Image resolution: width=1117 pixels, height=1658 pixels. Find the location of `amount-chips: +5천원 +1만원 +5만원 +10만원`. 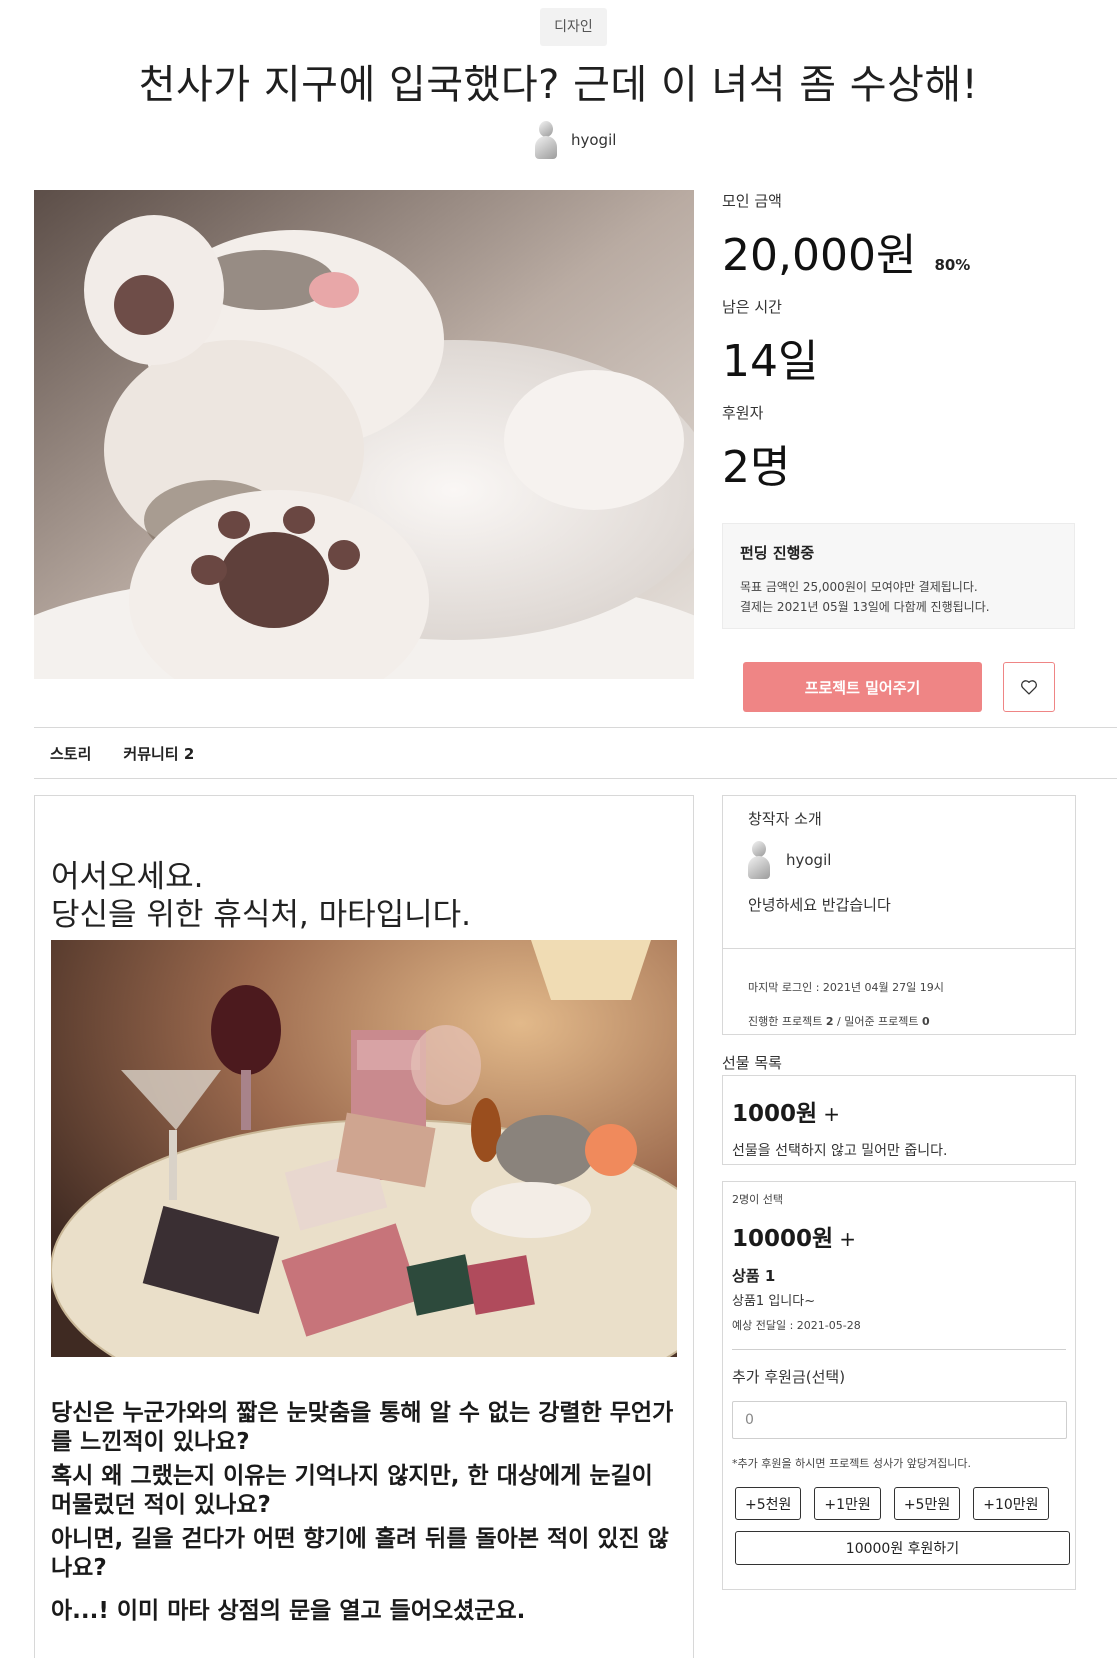

amount-chips: +5천원 +1만원 +5만원 +10만원 is located at coordinates (900, 1503).